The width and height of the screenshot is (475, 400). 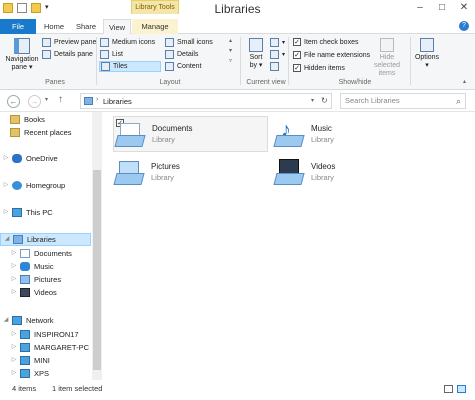 I want to click on sort-by-button: Sort by ▾, so click(x=256, y=54).